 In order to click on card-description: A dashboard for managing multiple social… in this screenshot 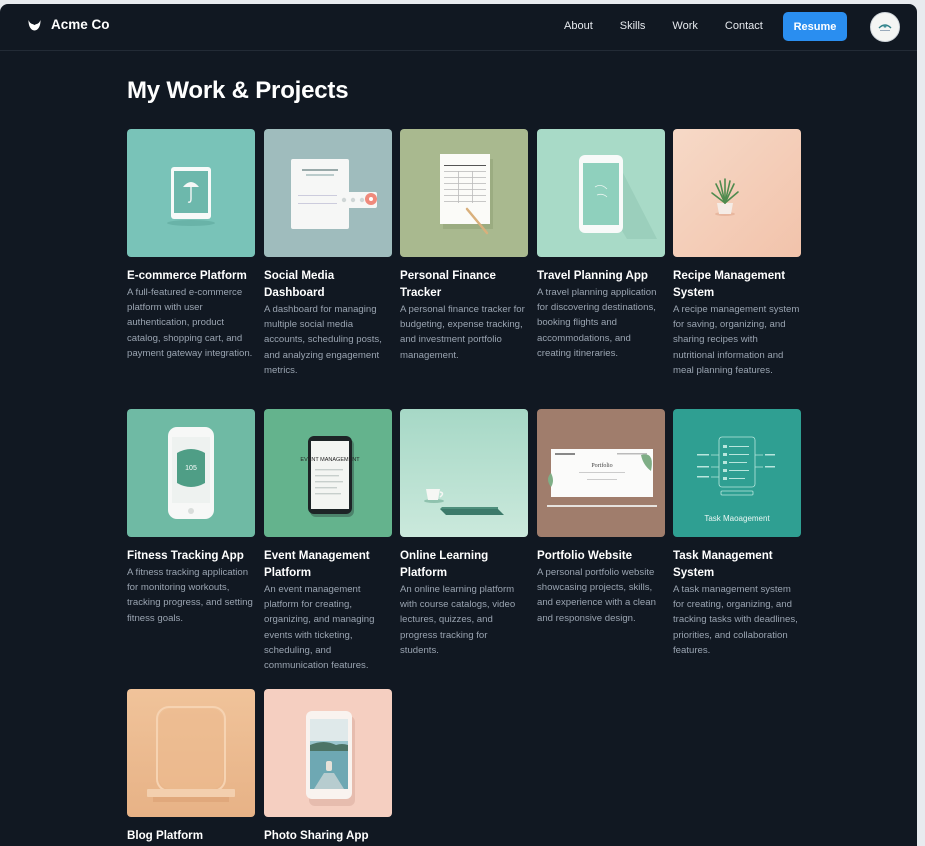, I will do `click(323, 340)`.